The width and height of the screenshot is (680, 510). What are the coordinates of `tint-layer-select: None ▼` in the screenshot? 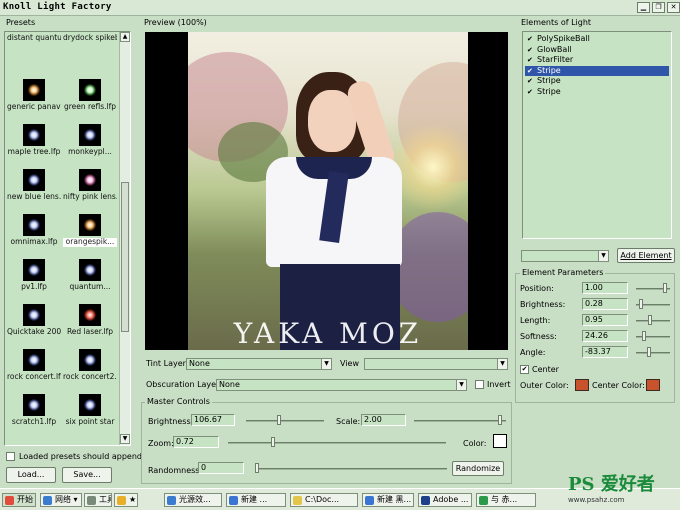 It's located at (259, 364).